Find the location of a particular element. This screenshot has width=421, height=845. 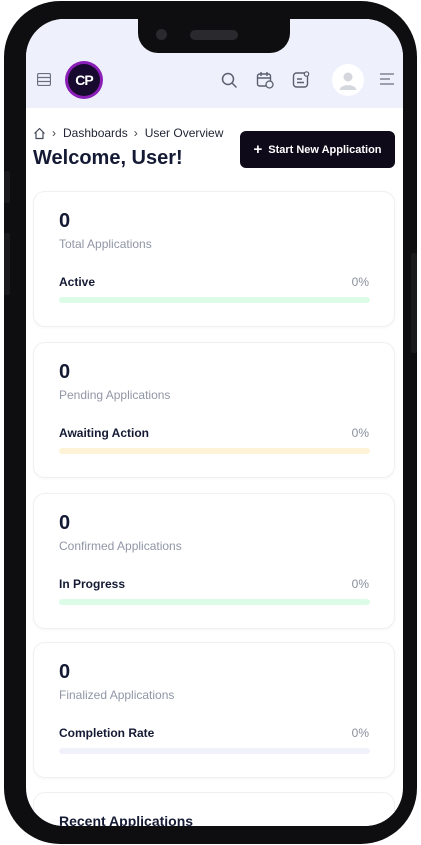

logo-text: CP is located at coordinates (84, 80).